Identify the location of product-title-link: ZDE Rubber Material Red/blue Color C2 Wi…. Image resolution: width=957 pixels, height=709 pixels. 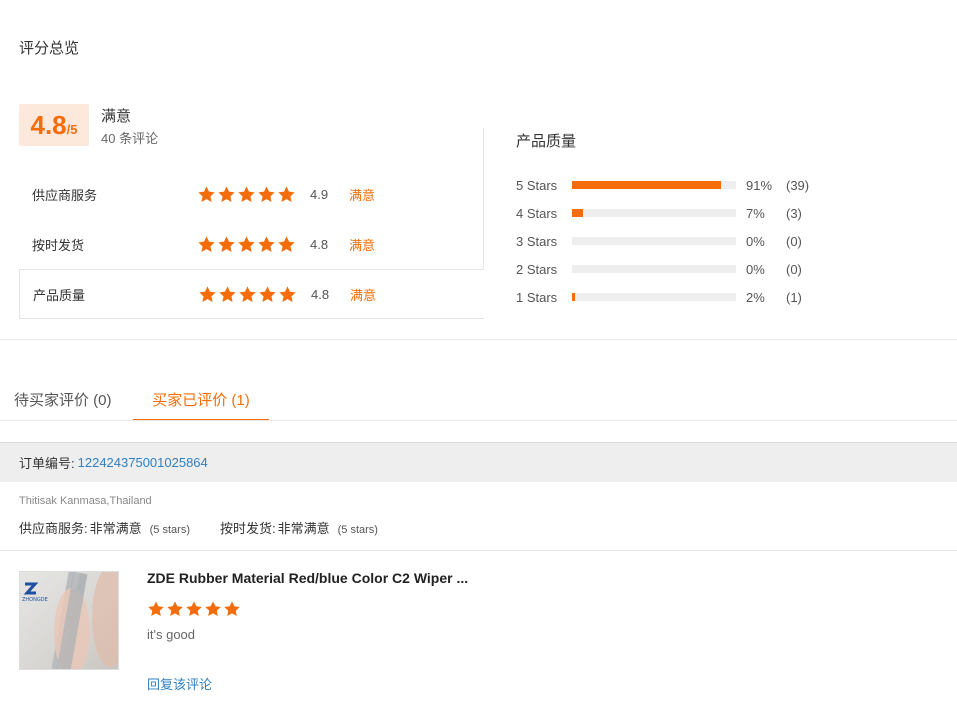
(317, 578).